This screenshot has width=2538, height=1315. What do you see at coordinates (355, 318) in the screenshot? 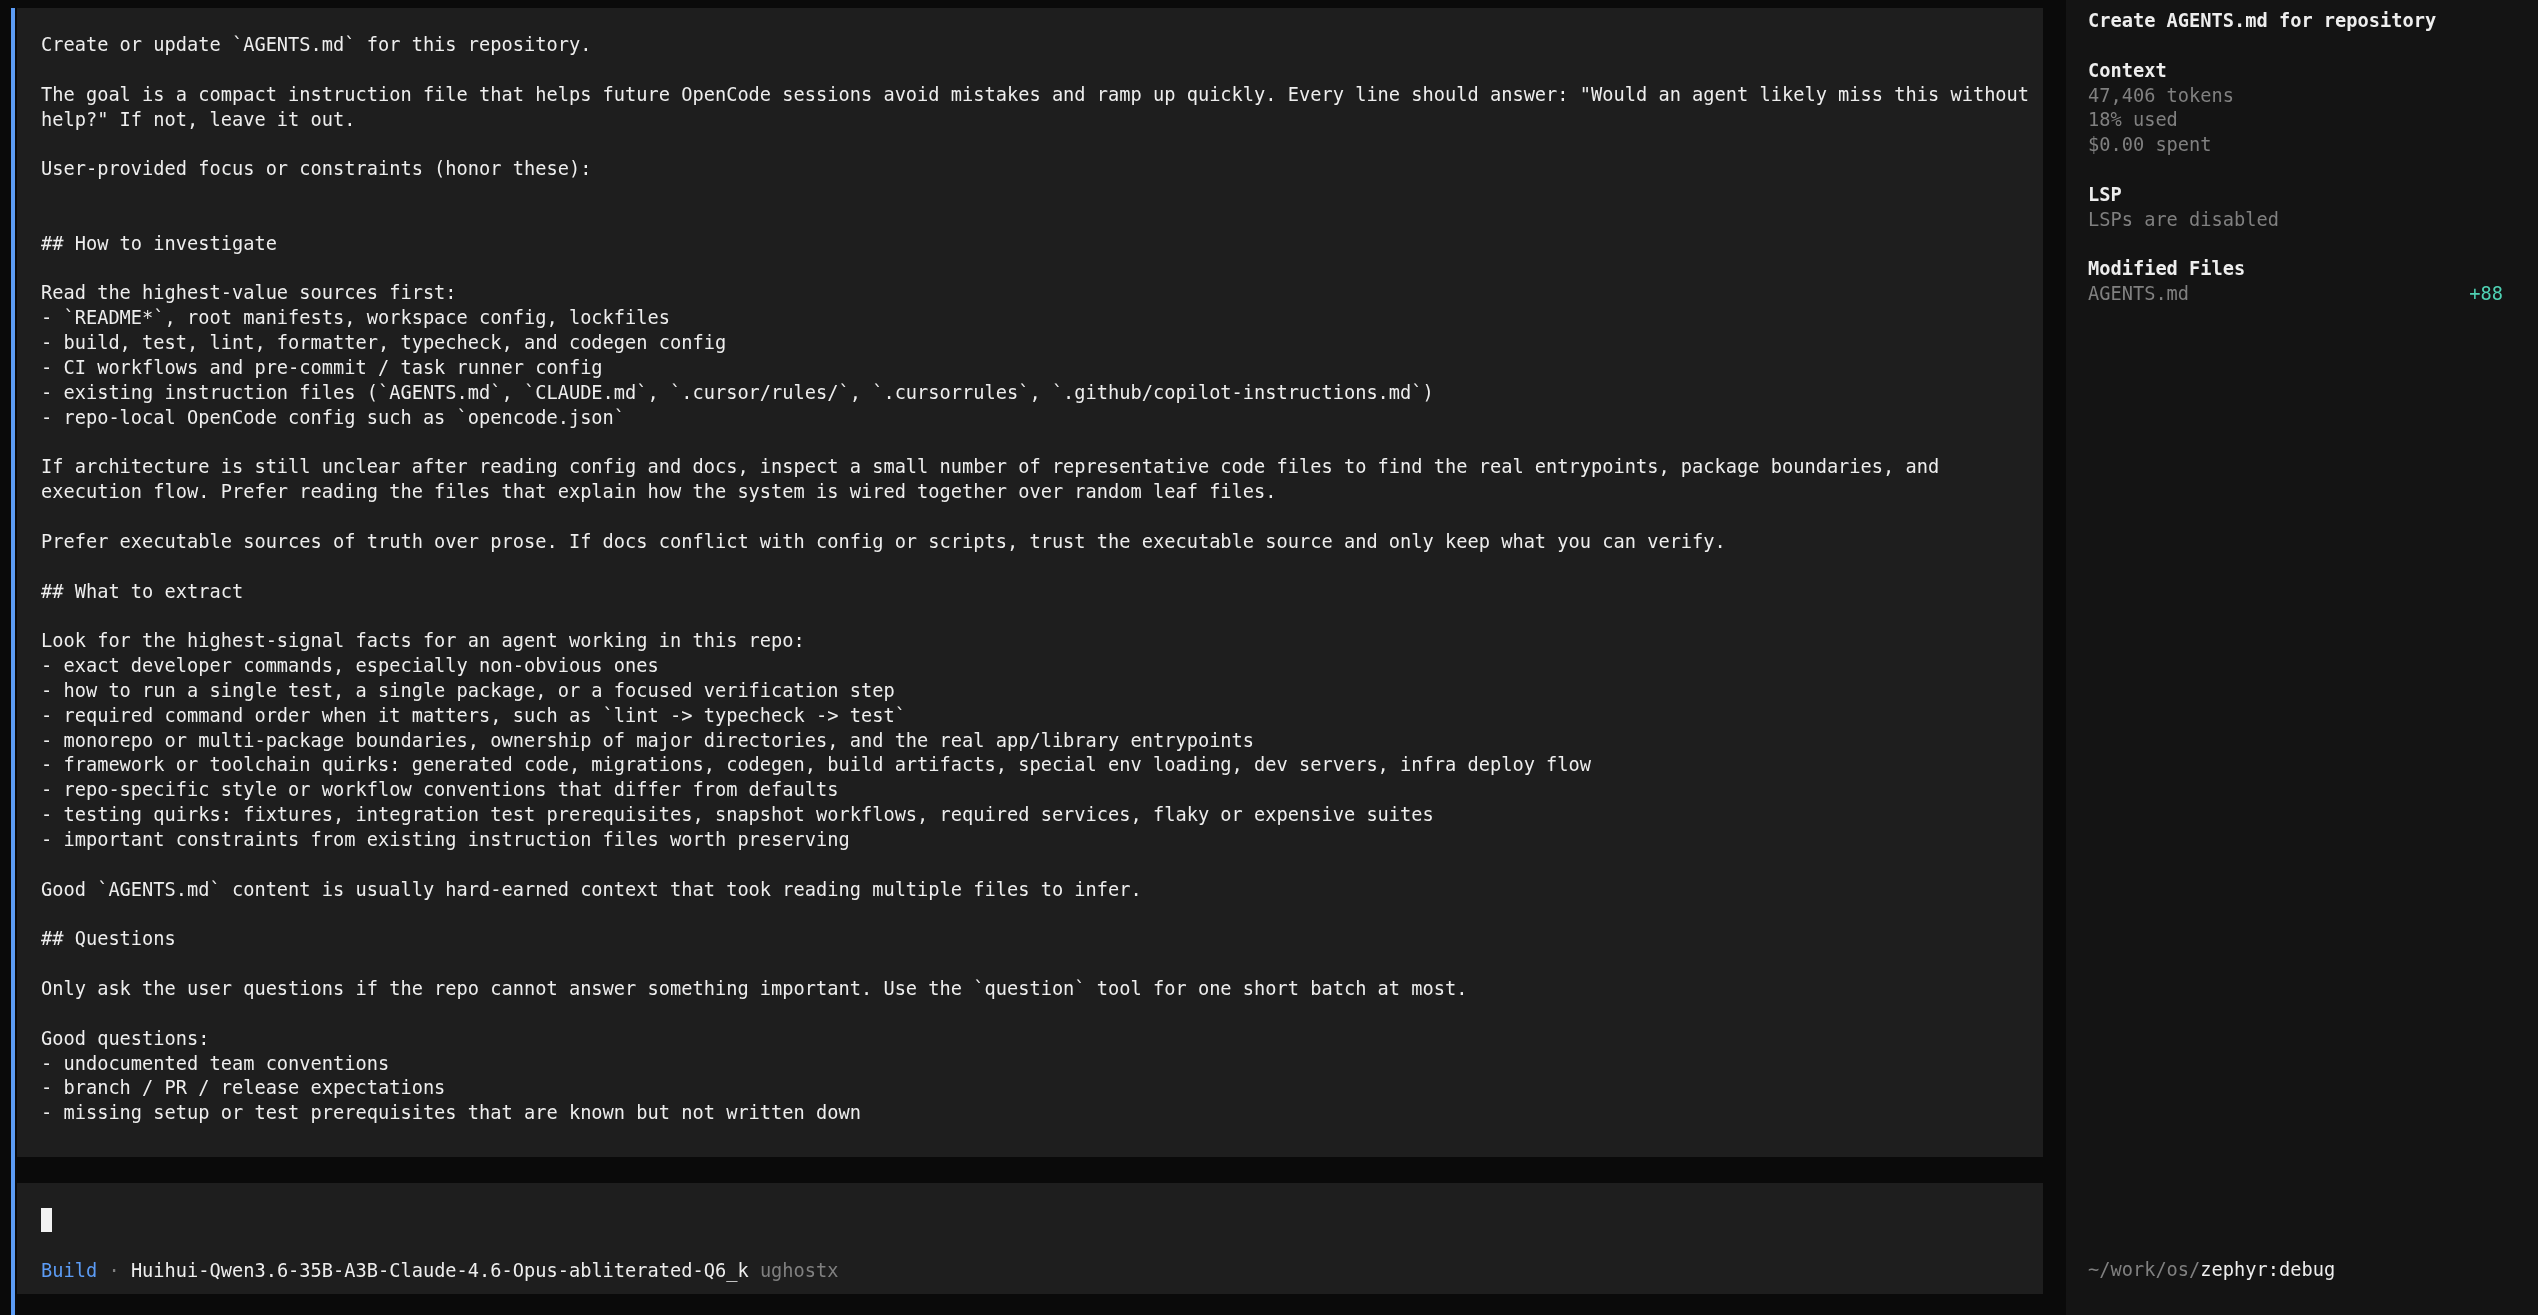
I see `list-item: - `README*`, root manifests, workspace config, lockfiles` at bounding box center [355, 318].